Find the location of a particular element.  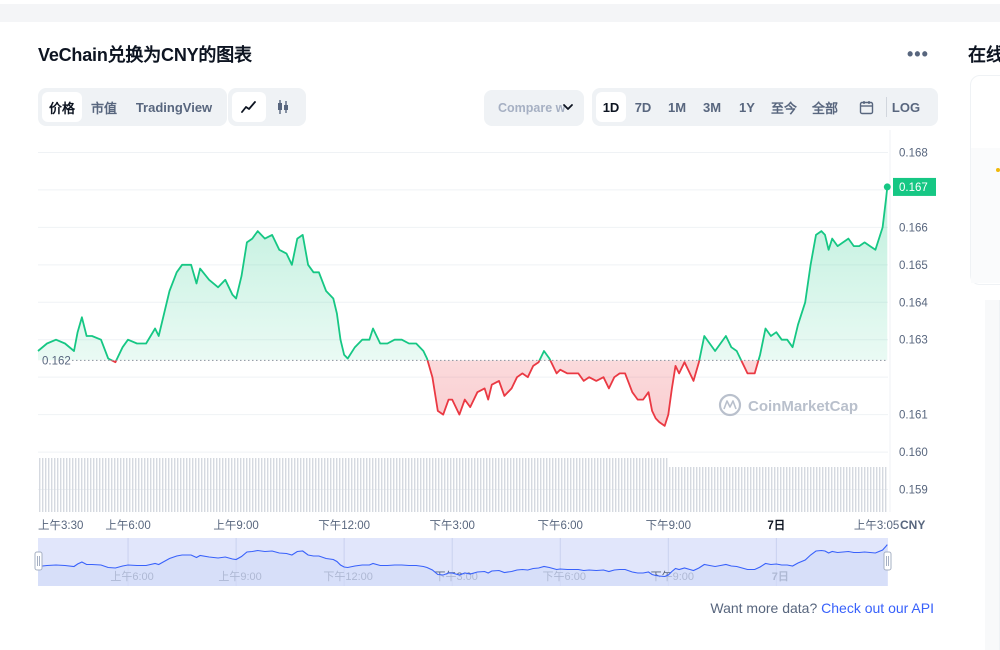

range-1m: 1M is located at coordinates (677, 107).